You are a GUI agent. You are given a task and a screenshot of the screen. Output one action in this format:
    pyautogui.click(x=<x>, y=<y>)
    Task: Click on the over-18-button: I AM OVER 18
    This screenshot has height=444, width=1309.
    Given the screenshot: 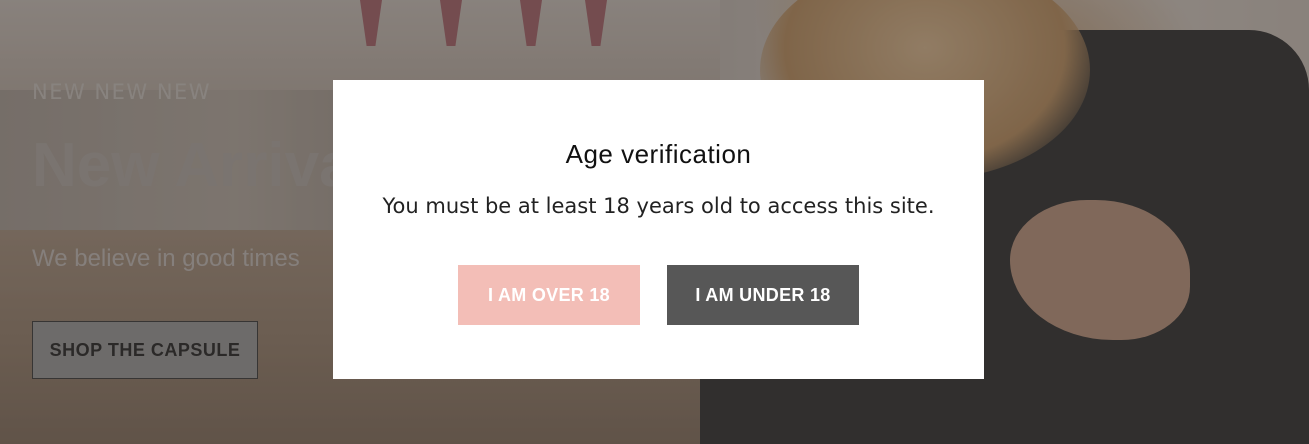 What is the action you would take?
    pyautogui.click(x=549, y=295)
    